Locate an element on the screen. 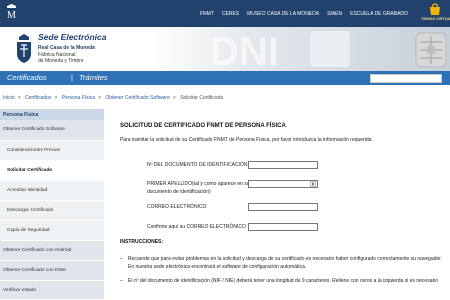 The image size is (450, 300). sidebar-item-dnie: Obtener Certificado con DNIe is located at coordinates (52, 271).